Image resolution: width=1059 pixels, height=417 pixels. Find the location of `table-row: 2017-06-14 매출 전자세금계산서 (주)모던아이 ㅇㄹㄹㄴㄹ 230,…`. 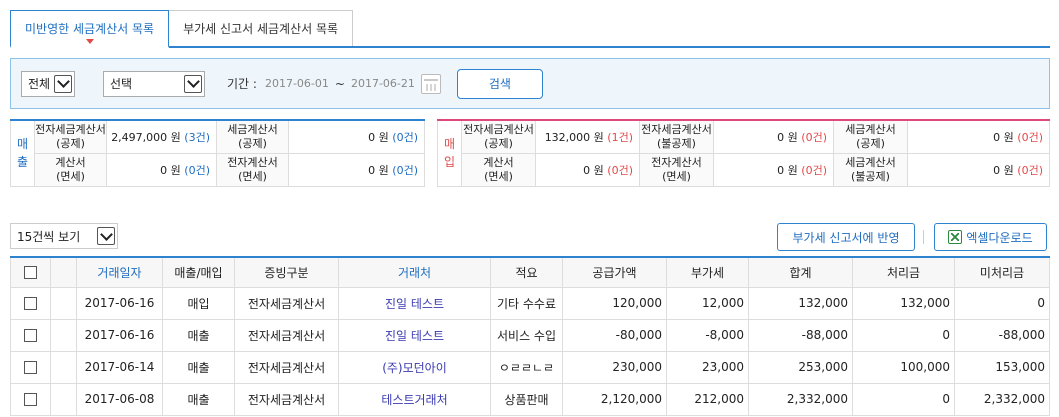

table-row: 2017-06-14 매출 전자세금계산서 (주)모던아이 ㅇㄹㄹㄴㄹ 230,… is located at coordinates (530, 367).